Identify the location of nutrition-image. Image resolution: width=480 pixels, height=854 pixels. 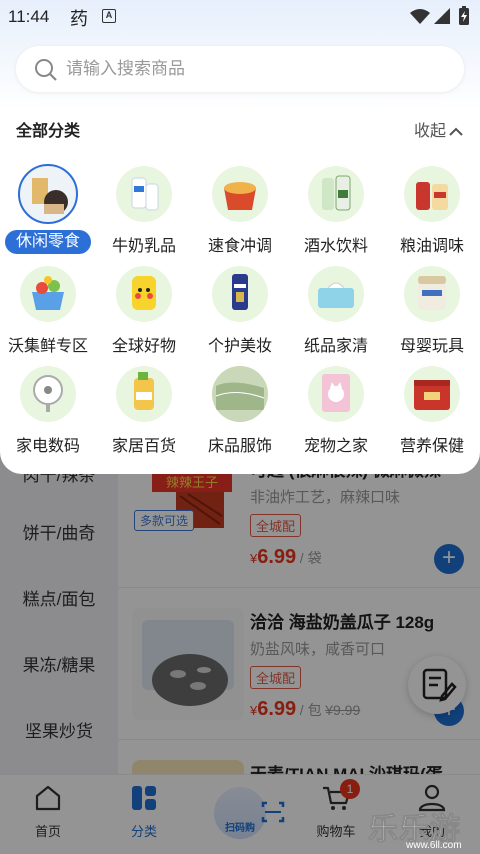
(432, 394).